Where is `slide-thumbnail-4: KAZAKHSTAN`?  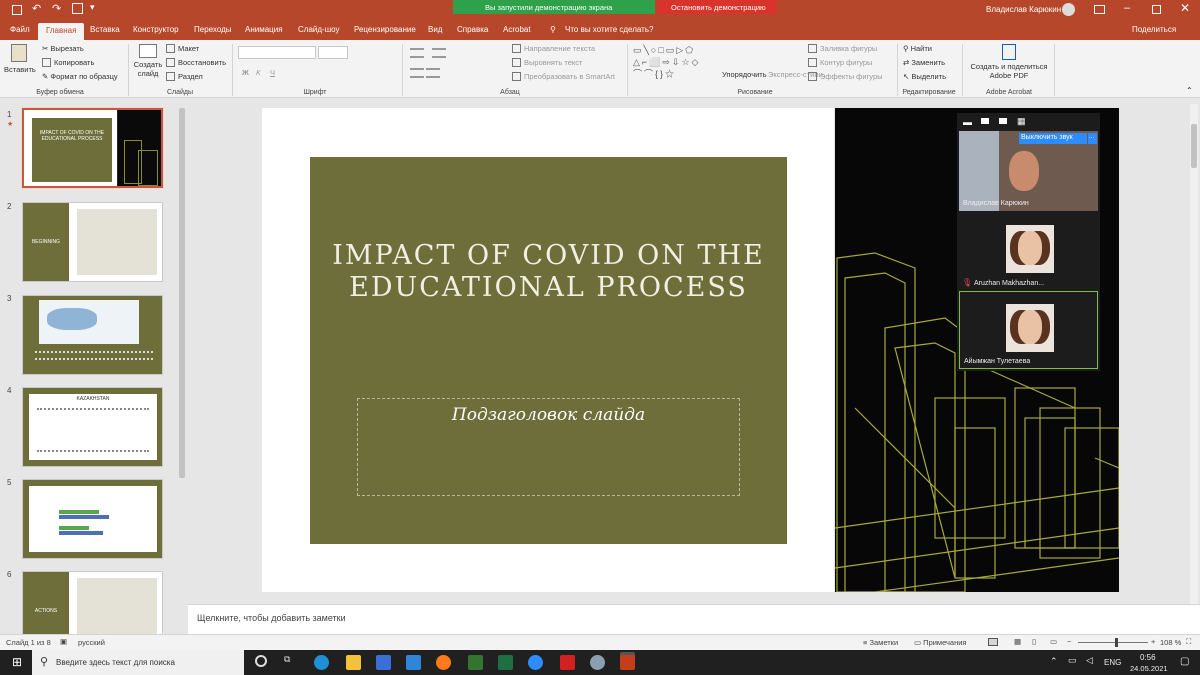 slide-thumbnail-4: KAZAKHSTAN is located at coordinates (92, 427).